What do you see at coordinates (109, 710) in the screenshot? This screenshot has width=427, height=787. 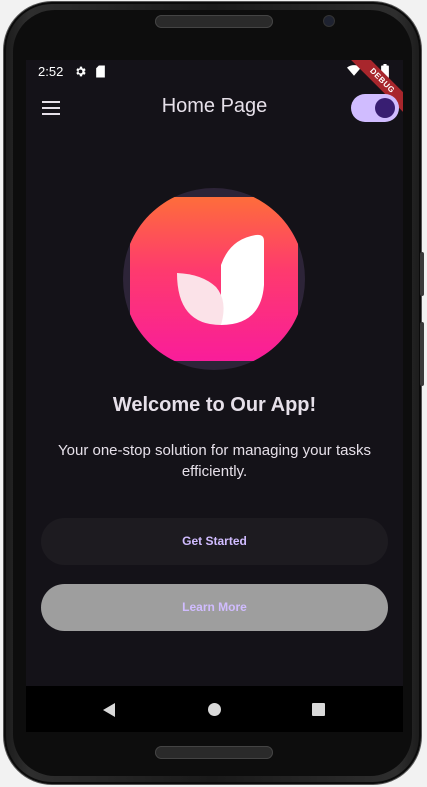 I see `back-icon` at bounding box center [109, 710].